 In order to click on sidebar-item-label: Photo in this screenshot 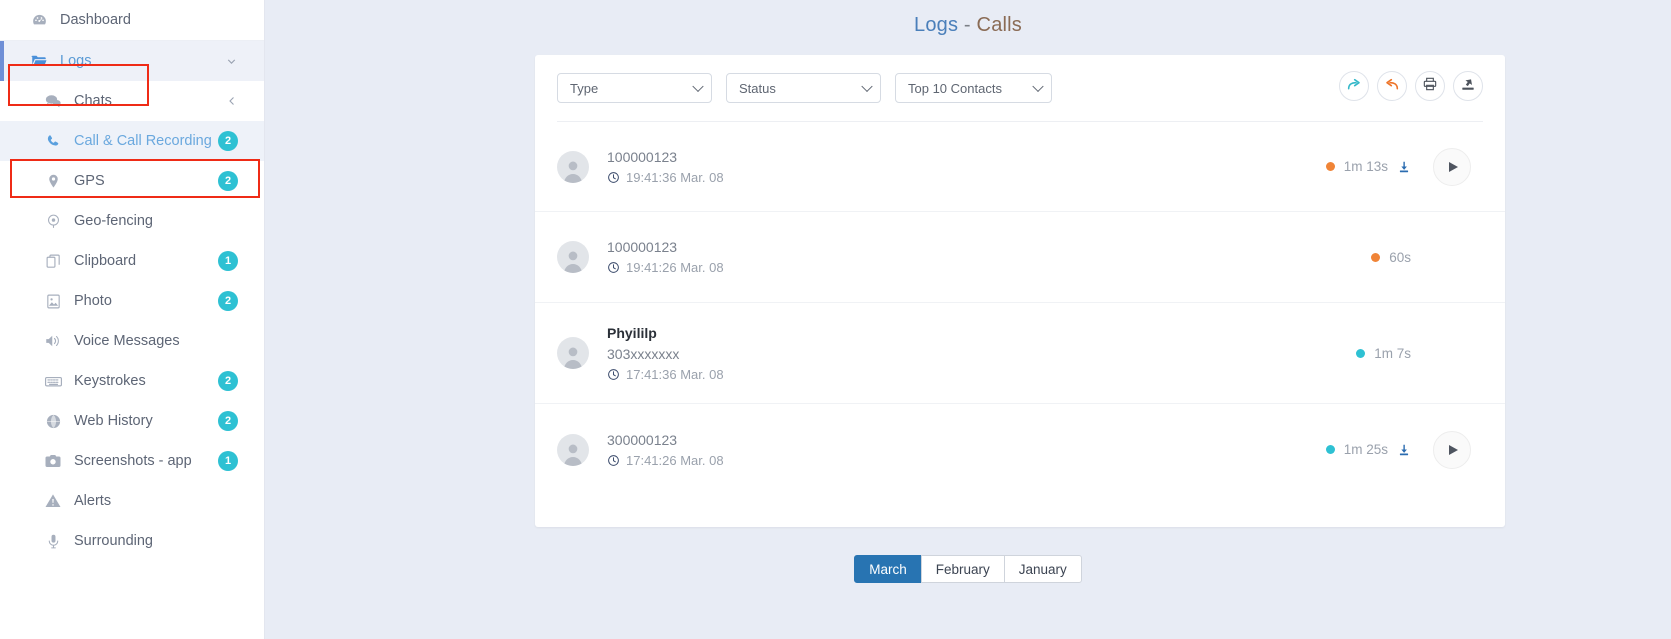, I will do `click(93, 301)`.